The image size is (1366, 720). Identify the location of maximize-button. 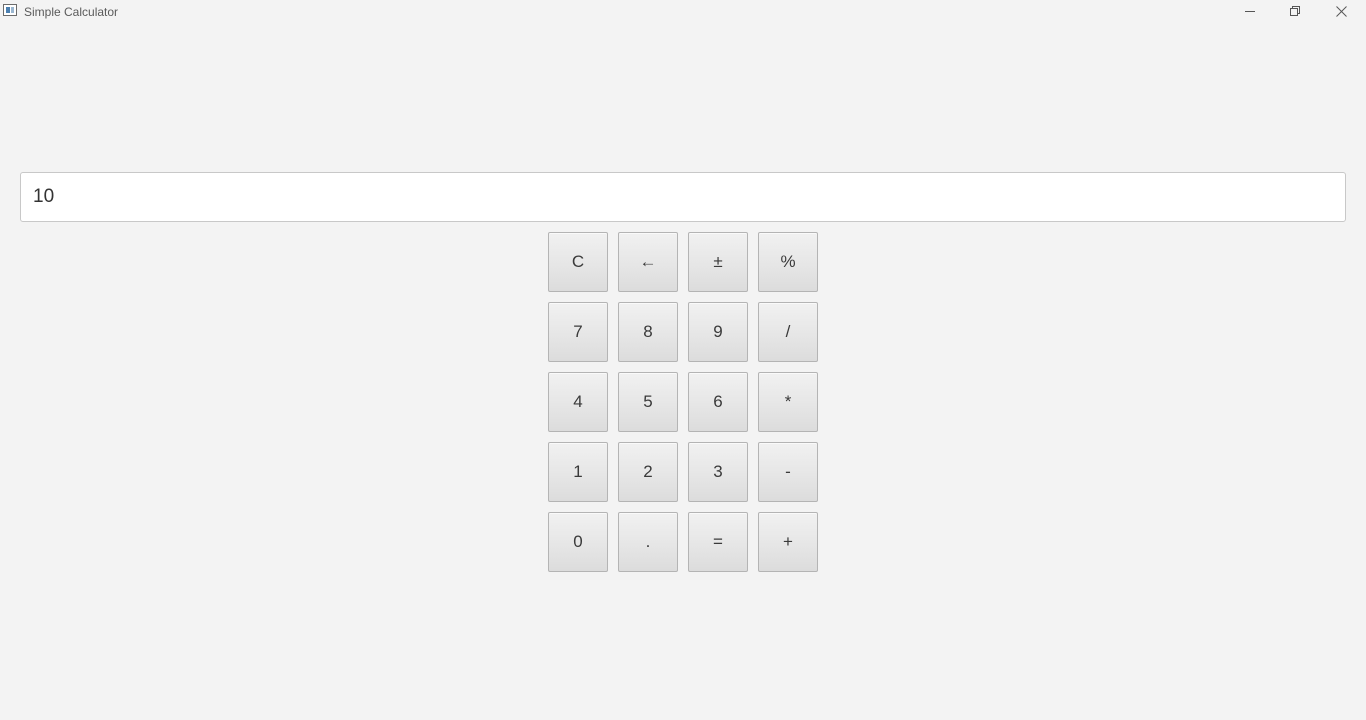
(1295, 11).